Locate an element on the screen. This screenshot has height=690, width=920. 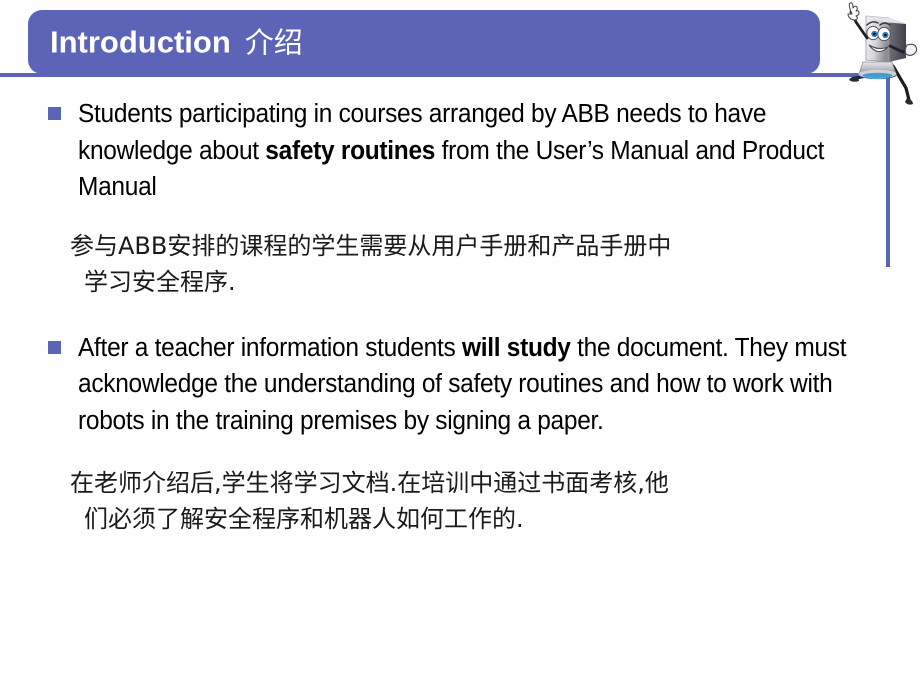
slide-title-bar: Introduction 介绍 is located at coordinates (424, 42).